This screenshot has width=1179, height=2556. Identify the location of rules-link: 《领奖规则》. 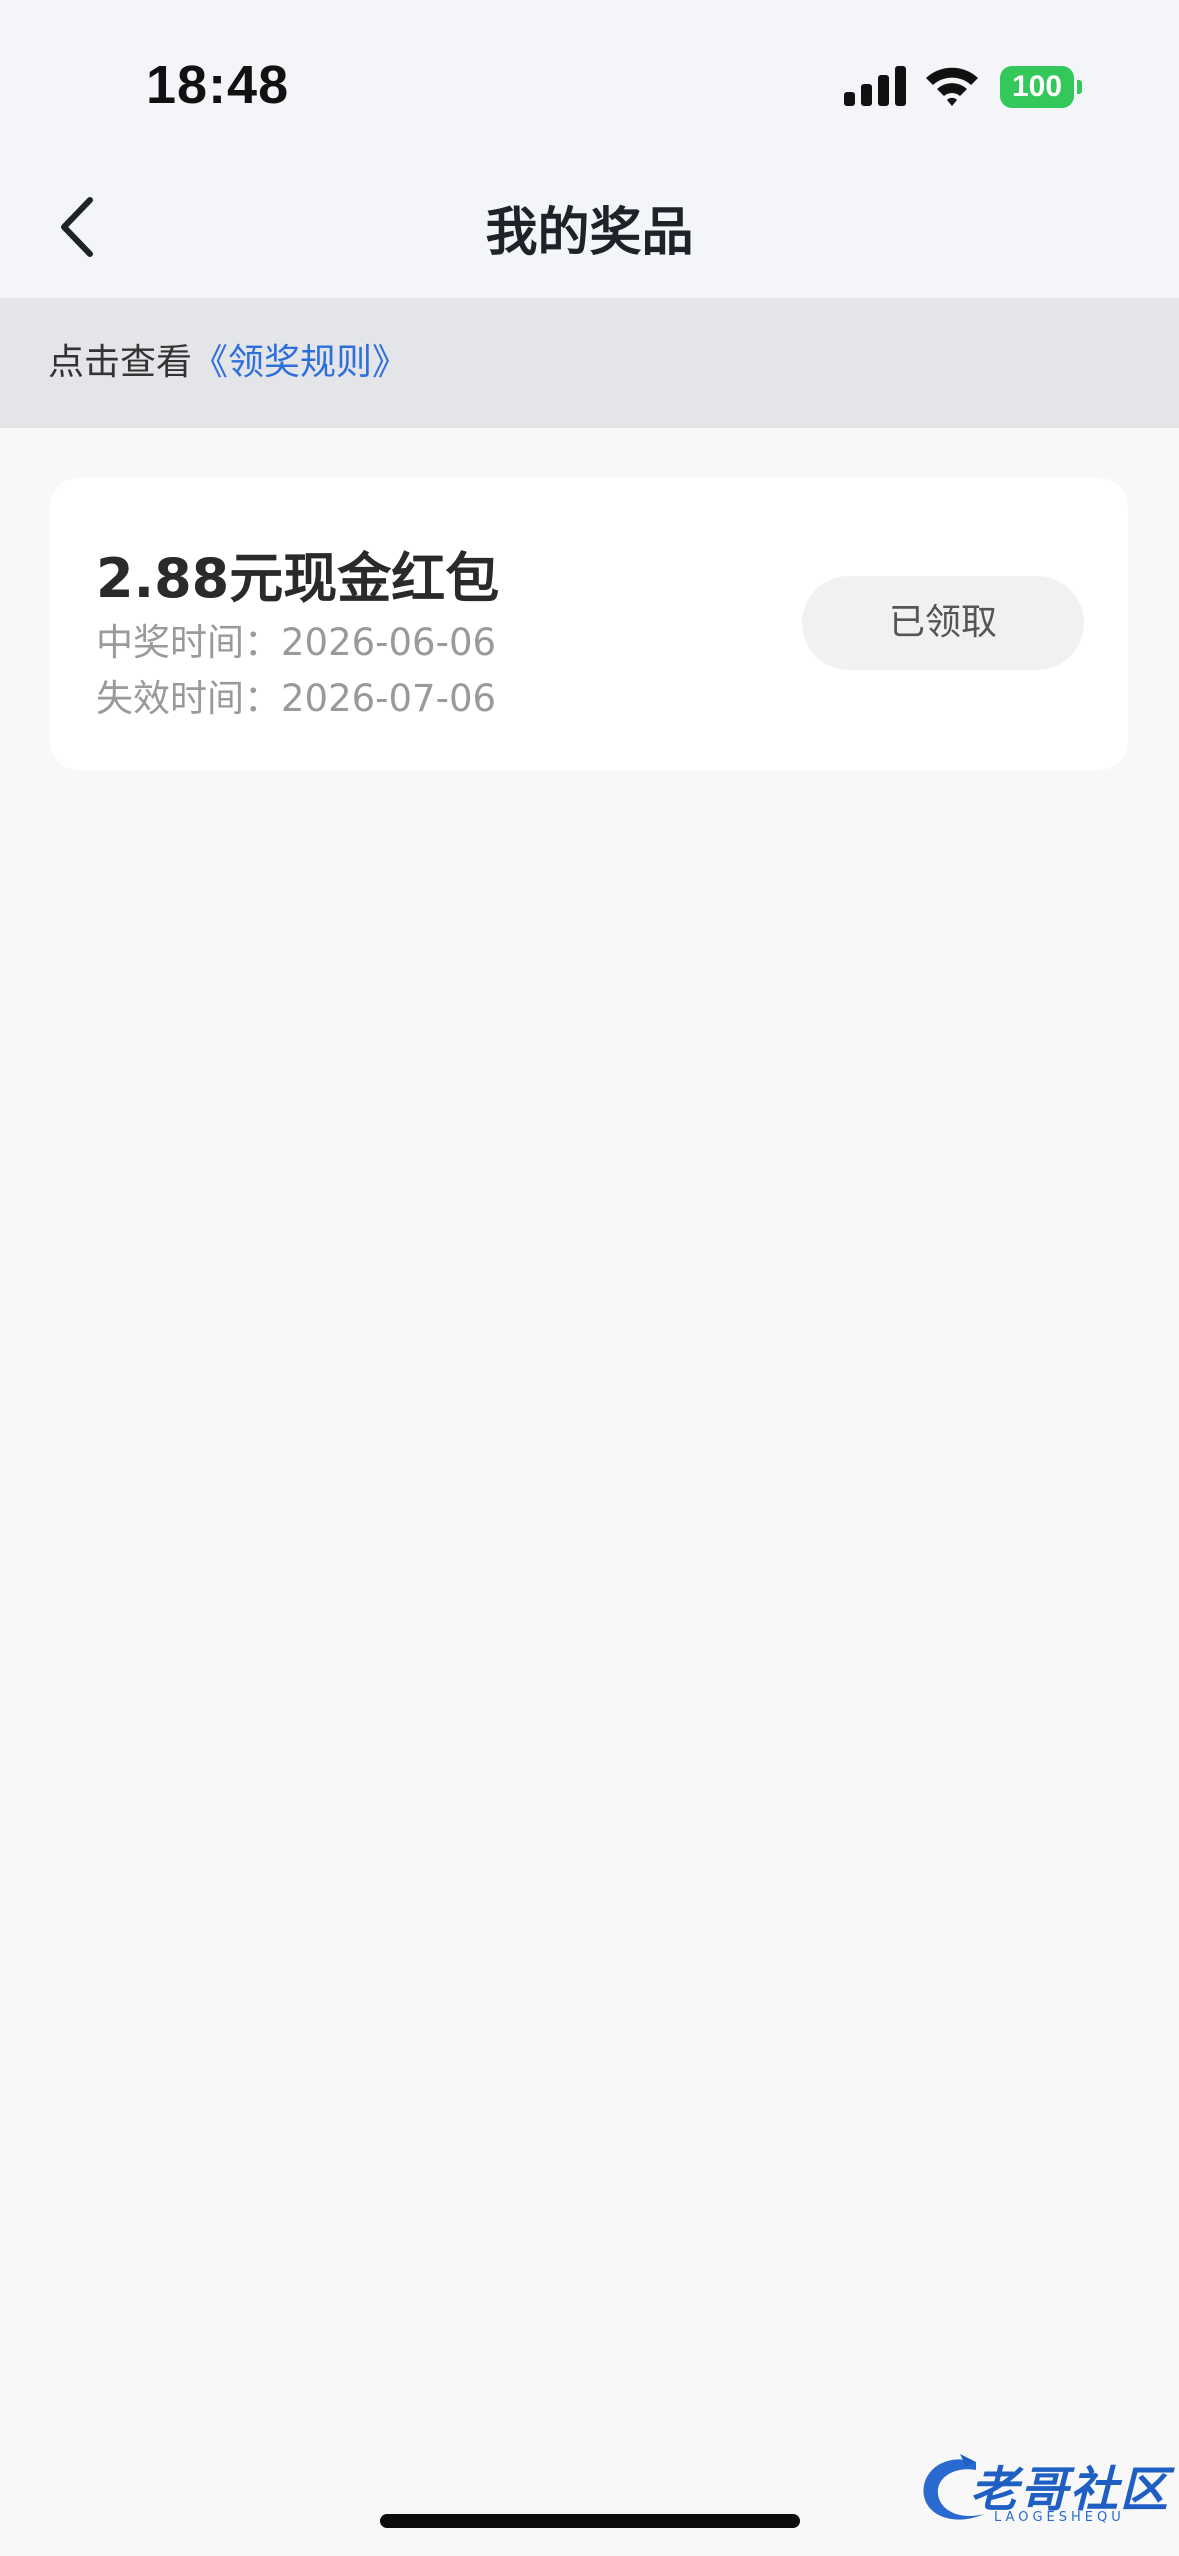
(300, 362).